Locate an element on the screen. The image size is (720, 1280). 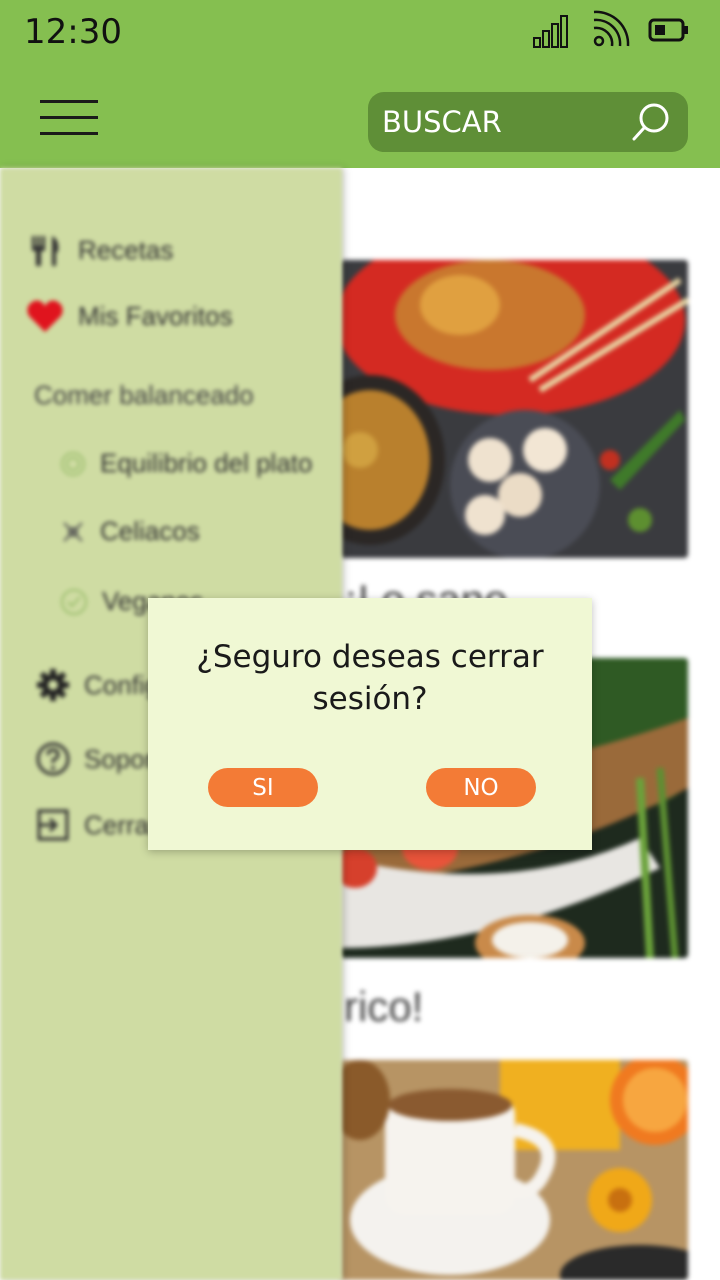
drawer-subitem-celiacos: Celiacos is located at coordinates (130, 531).